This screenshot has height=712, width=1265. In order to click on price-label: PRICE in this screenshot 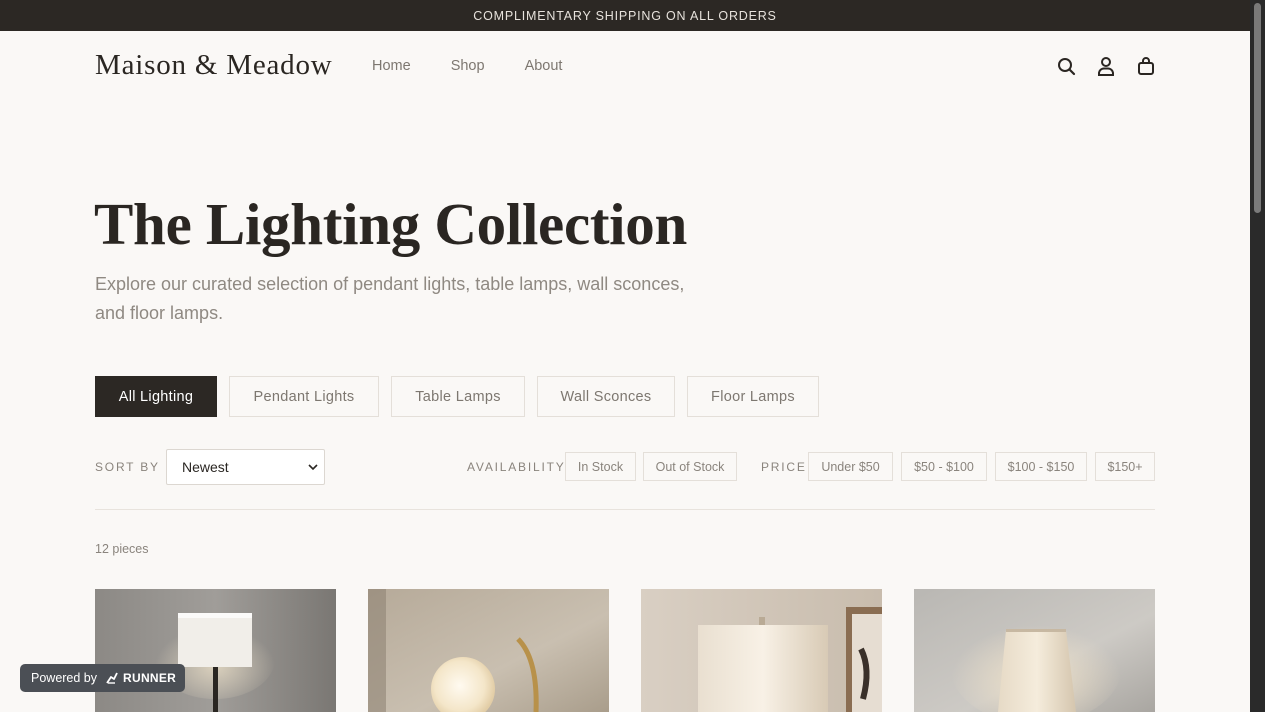, I will do `click(784, 467)`.